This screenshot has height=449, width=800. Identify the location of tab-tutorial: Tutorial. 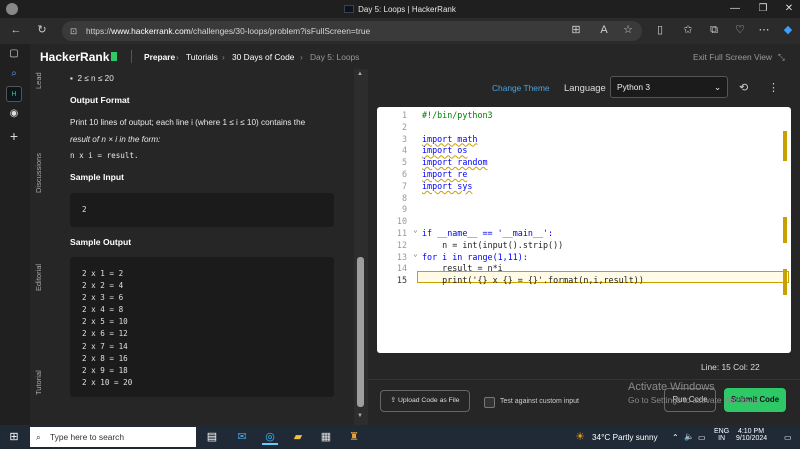
(38, 382).